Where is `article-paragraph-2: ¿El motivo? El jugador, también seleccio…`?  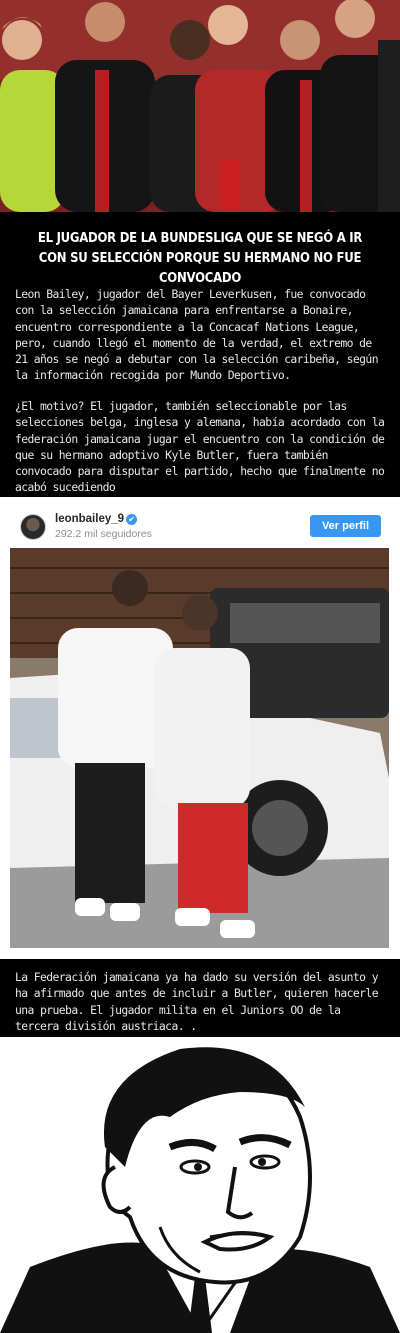 article-paragraph-2: ¿El motivo? El jugador, también seleccio… is located at coordinates (200, 447).